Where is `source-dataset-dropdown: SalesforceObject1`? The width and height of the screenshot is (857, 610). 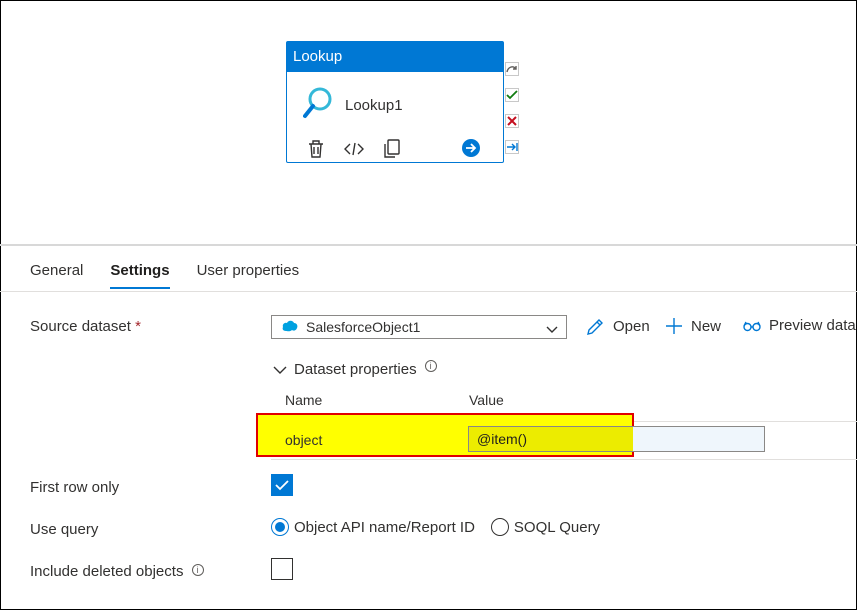 source-dataset-dropdown: SalesforceObject1 is located at coordinates (419, 327).